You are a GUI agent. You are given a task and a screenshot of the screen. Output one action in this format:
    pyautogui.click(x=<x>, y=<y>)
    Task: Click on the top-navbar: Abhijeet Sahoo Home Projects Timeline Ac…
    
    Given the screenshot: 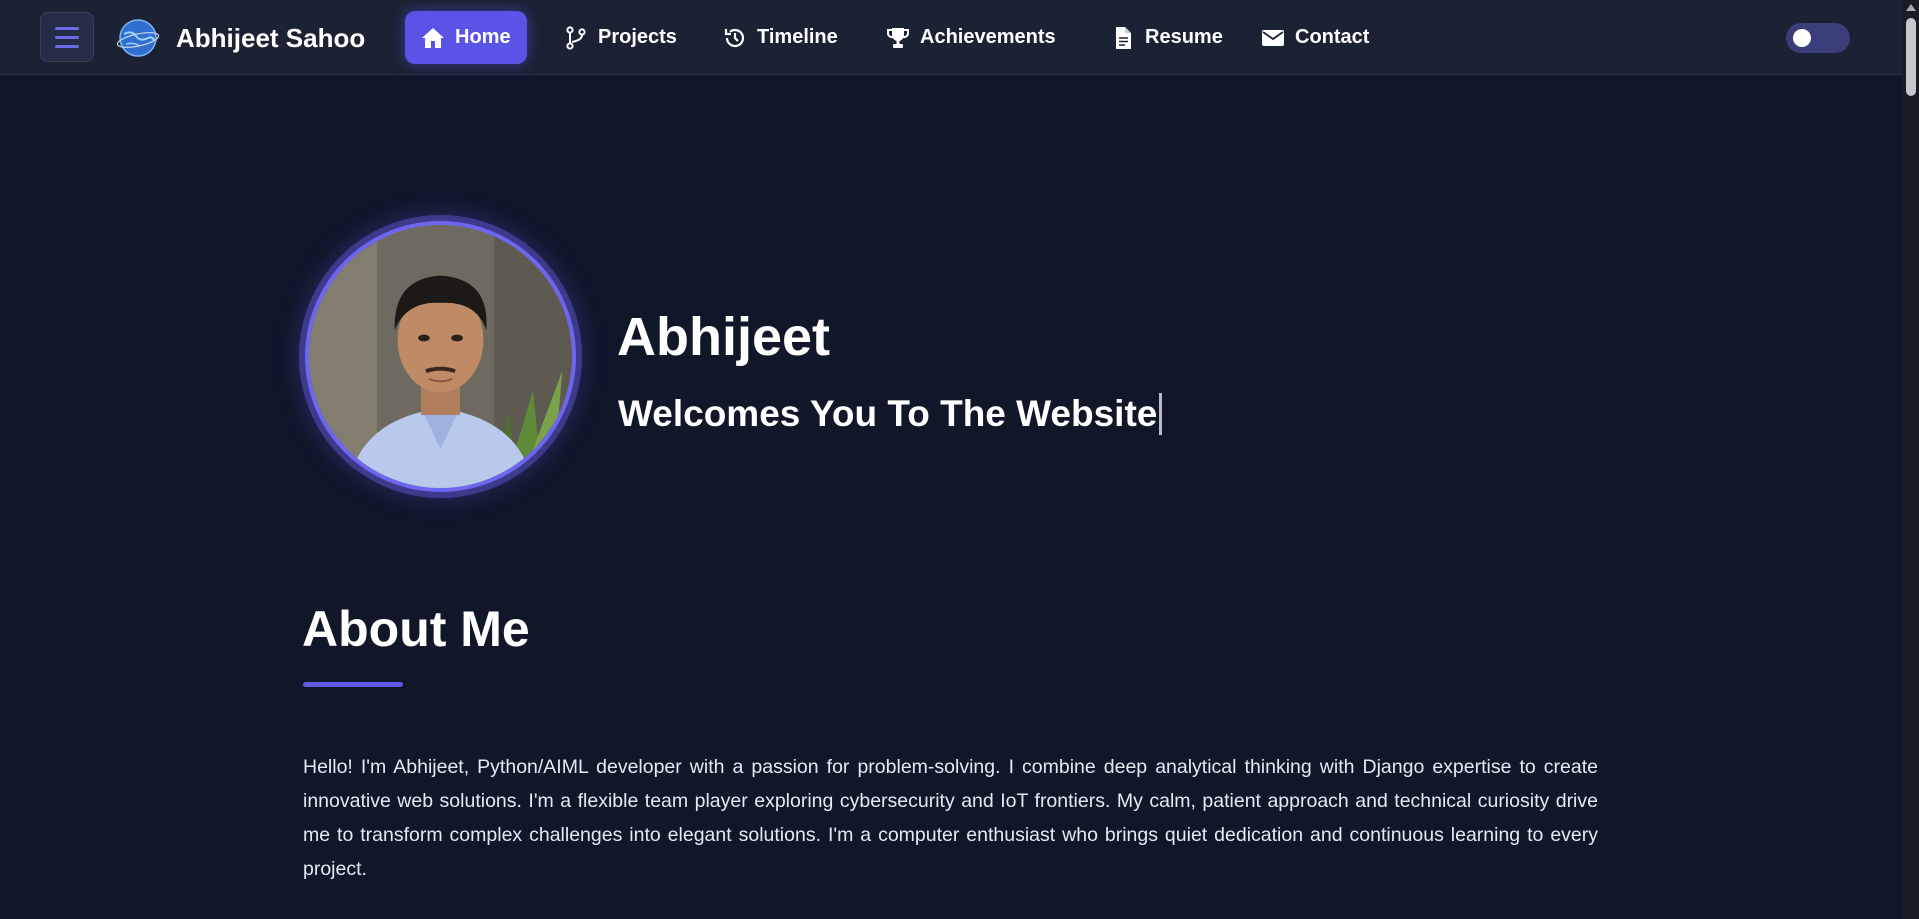 What is the action you would take?
    pyautogui.click(x=951, y=37)
    